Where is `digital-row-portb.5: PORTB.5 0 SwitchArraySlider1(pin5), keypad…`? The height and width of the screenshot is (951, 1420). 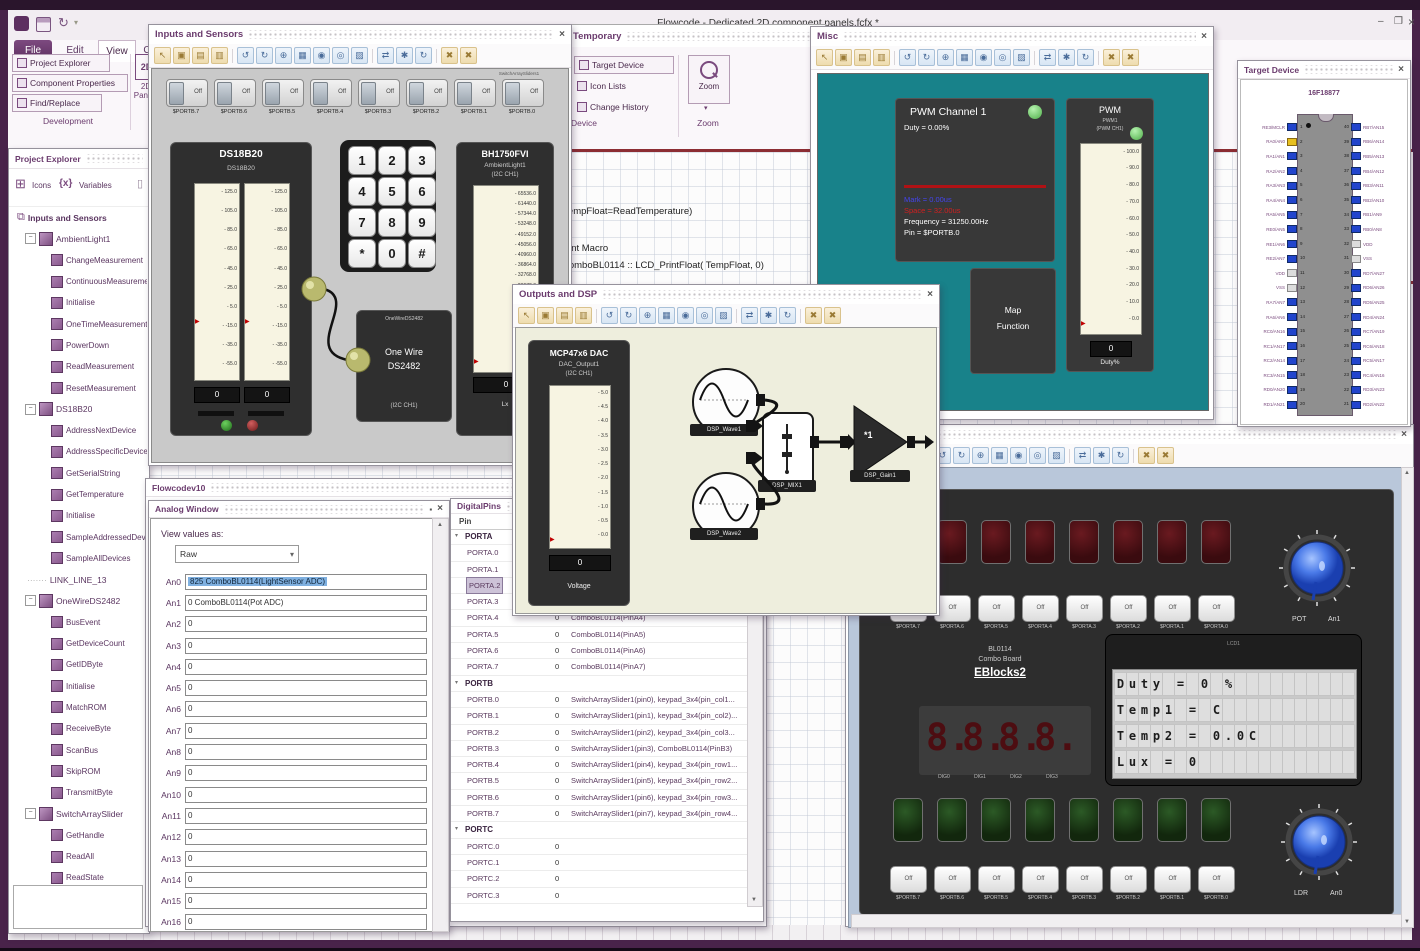
digital-row-portb.5: PORTB.5 0 SwitchArraySlider1(pin5), keypad… is located at coordinates (599, 781).